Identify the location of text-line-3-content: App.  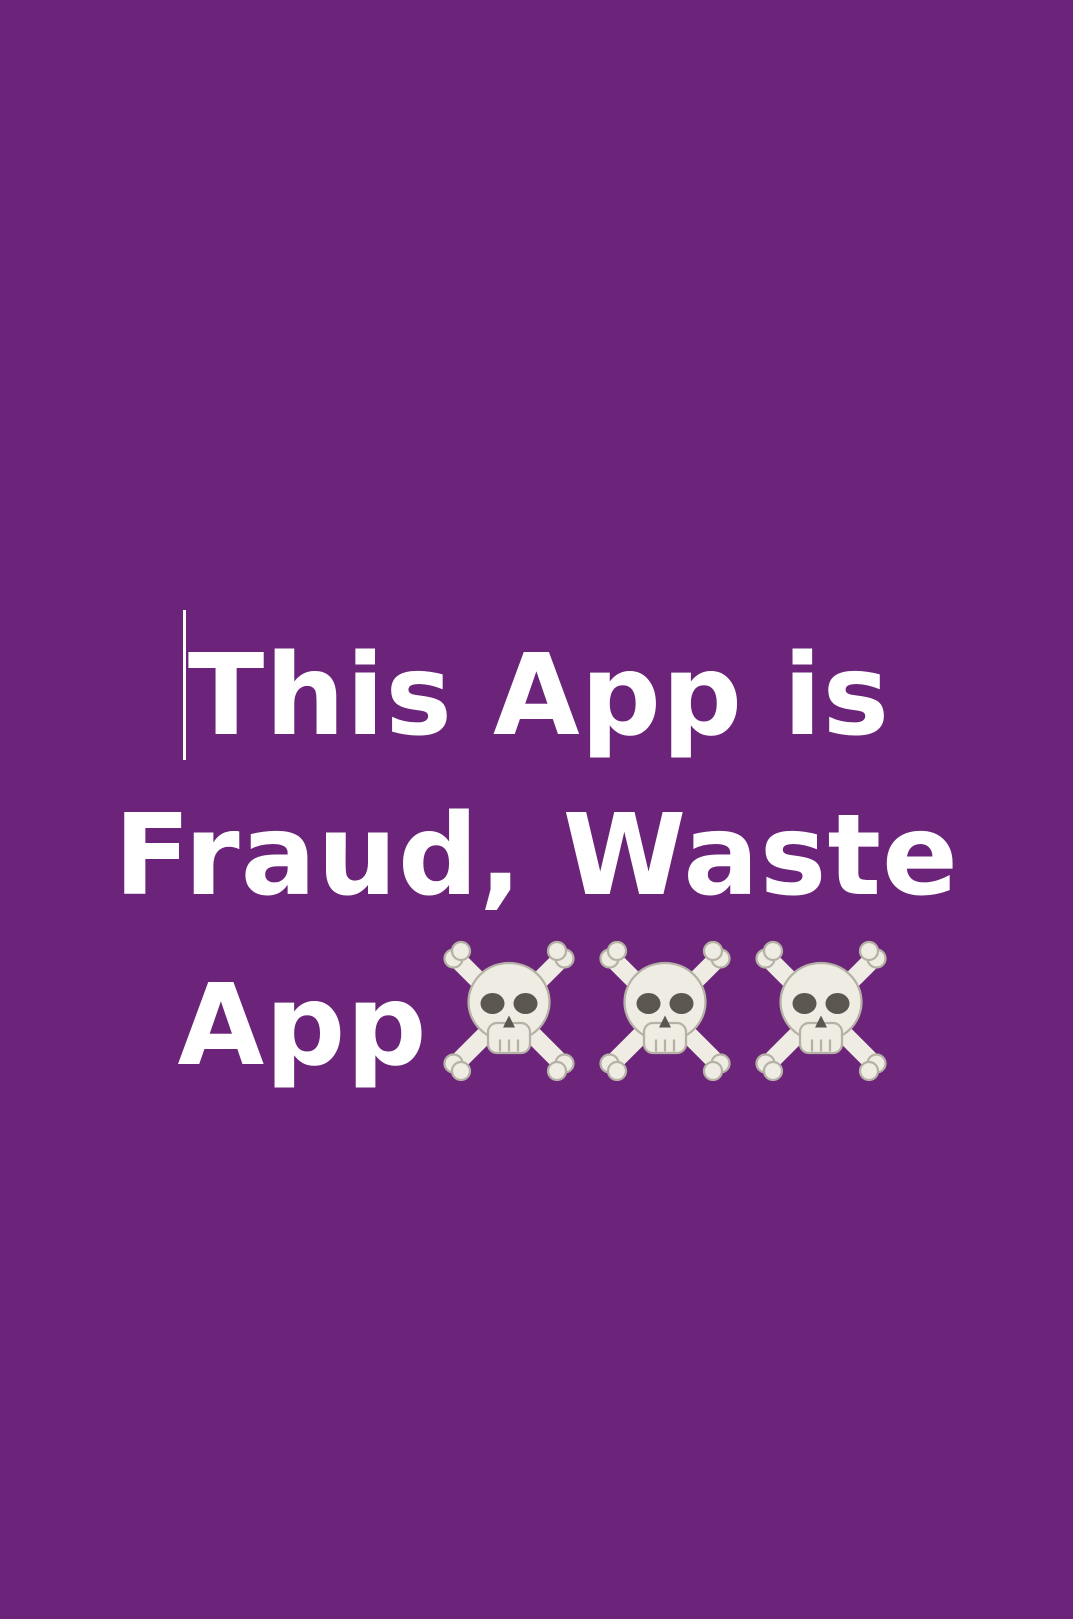
(302, 1026).